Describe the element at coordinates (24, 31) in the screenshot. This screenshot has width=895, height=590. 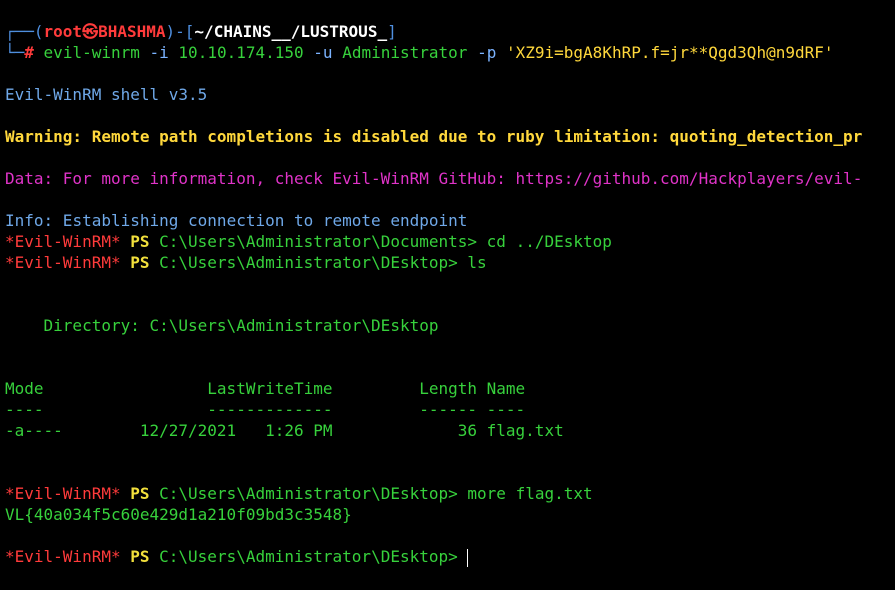
I see `prompt-corner-top: ┌──(` at that location.